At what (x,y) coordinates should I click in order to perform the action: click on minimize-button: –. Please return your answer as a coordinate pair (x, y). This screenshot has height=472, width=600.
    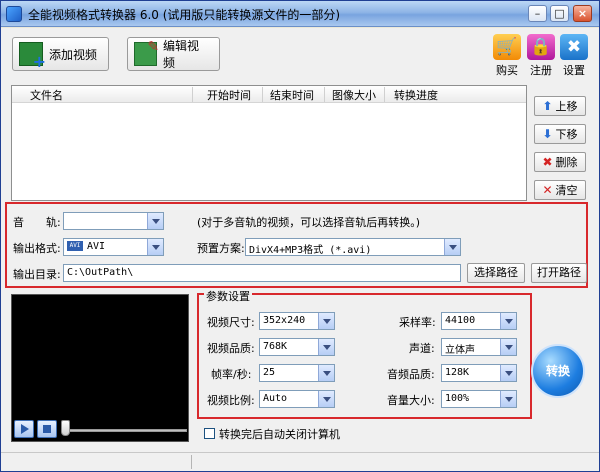
    Looking at the image, I should click on (537, 13).